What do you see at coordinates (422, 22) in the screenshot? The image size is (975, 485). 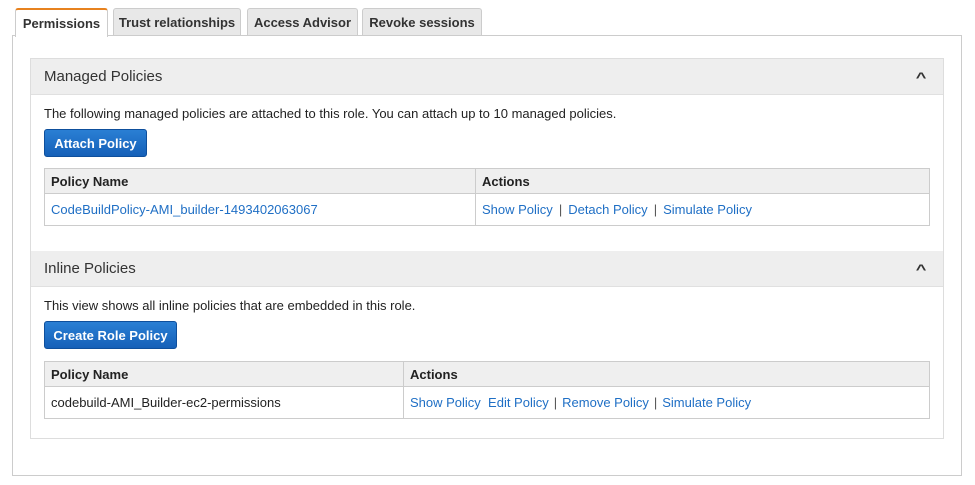 I see `tab-revoke-sessions: Revoke sessions` at bounding box center [422, 22].